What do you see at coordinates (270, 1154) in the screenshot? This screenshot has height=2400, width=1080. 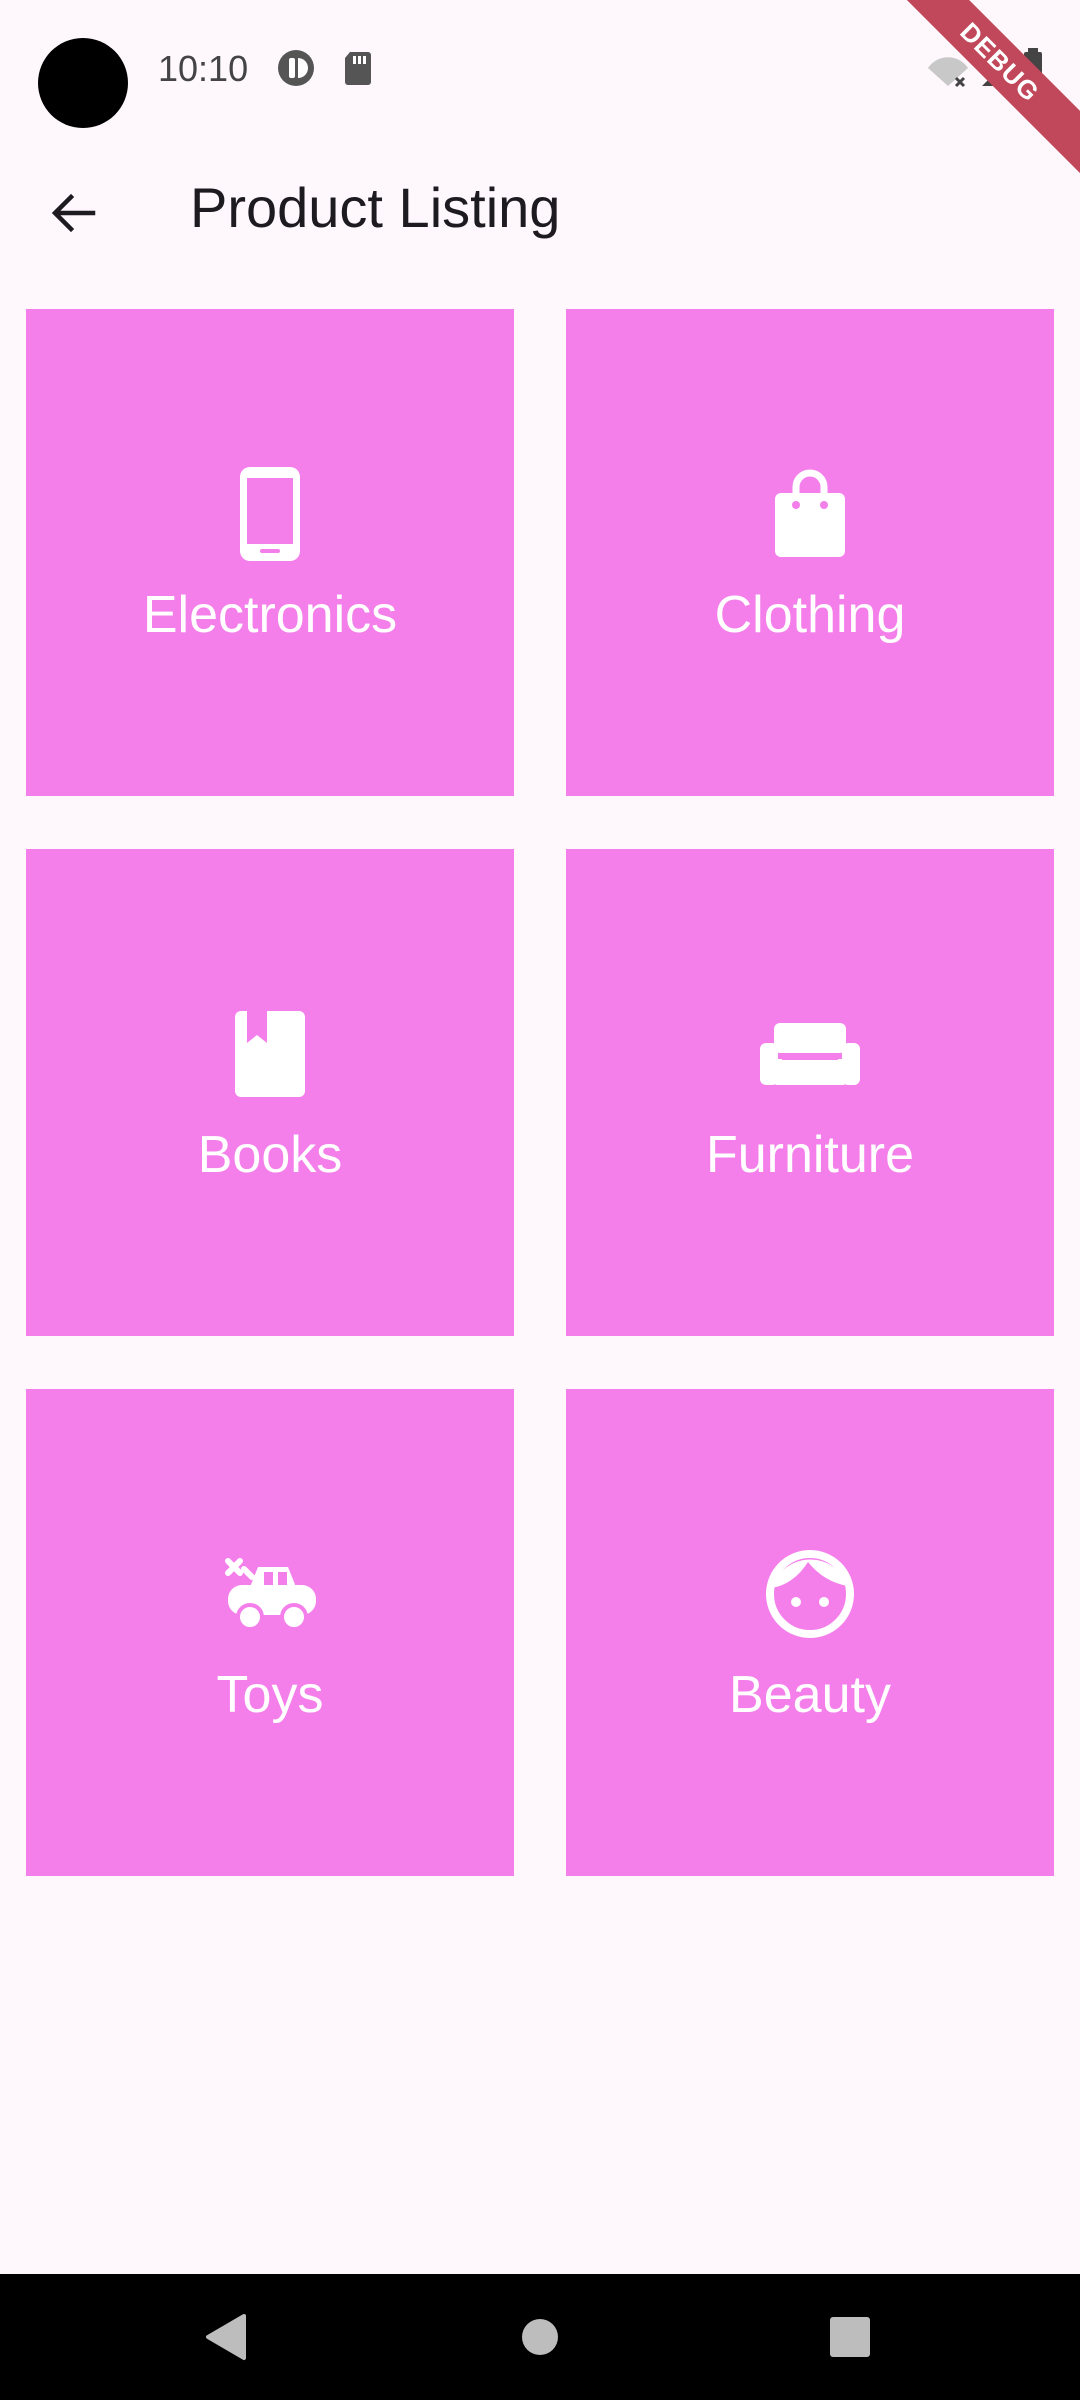 I see `category-label: Books` at bounding box center [270, 1154].